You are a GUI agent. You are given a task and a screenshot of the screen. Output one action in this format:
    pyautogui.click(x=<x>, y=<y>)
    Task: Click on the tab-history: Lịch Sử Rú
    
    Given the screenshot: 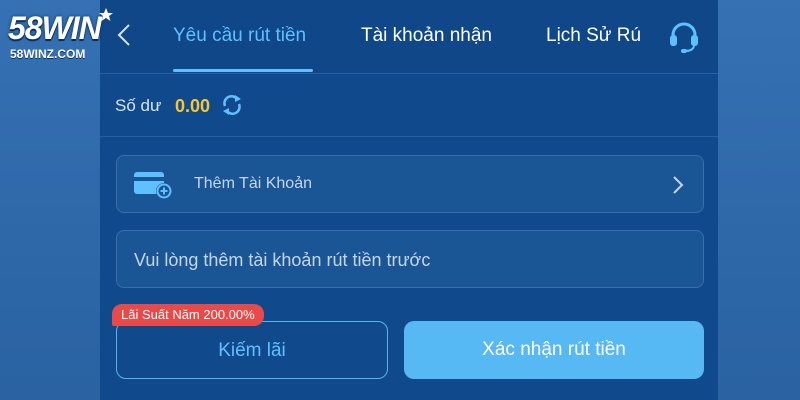 What is the action you would take?
    pyautogui.click(x=593, y=36)
    